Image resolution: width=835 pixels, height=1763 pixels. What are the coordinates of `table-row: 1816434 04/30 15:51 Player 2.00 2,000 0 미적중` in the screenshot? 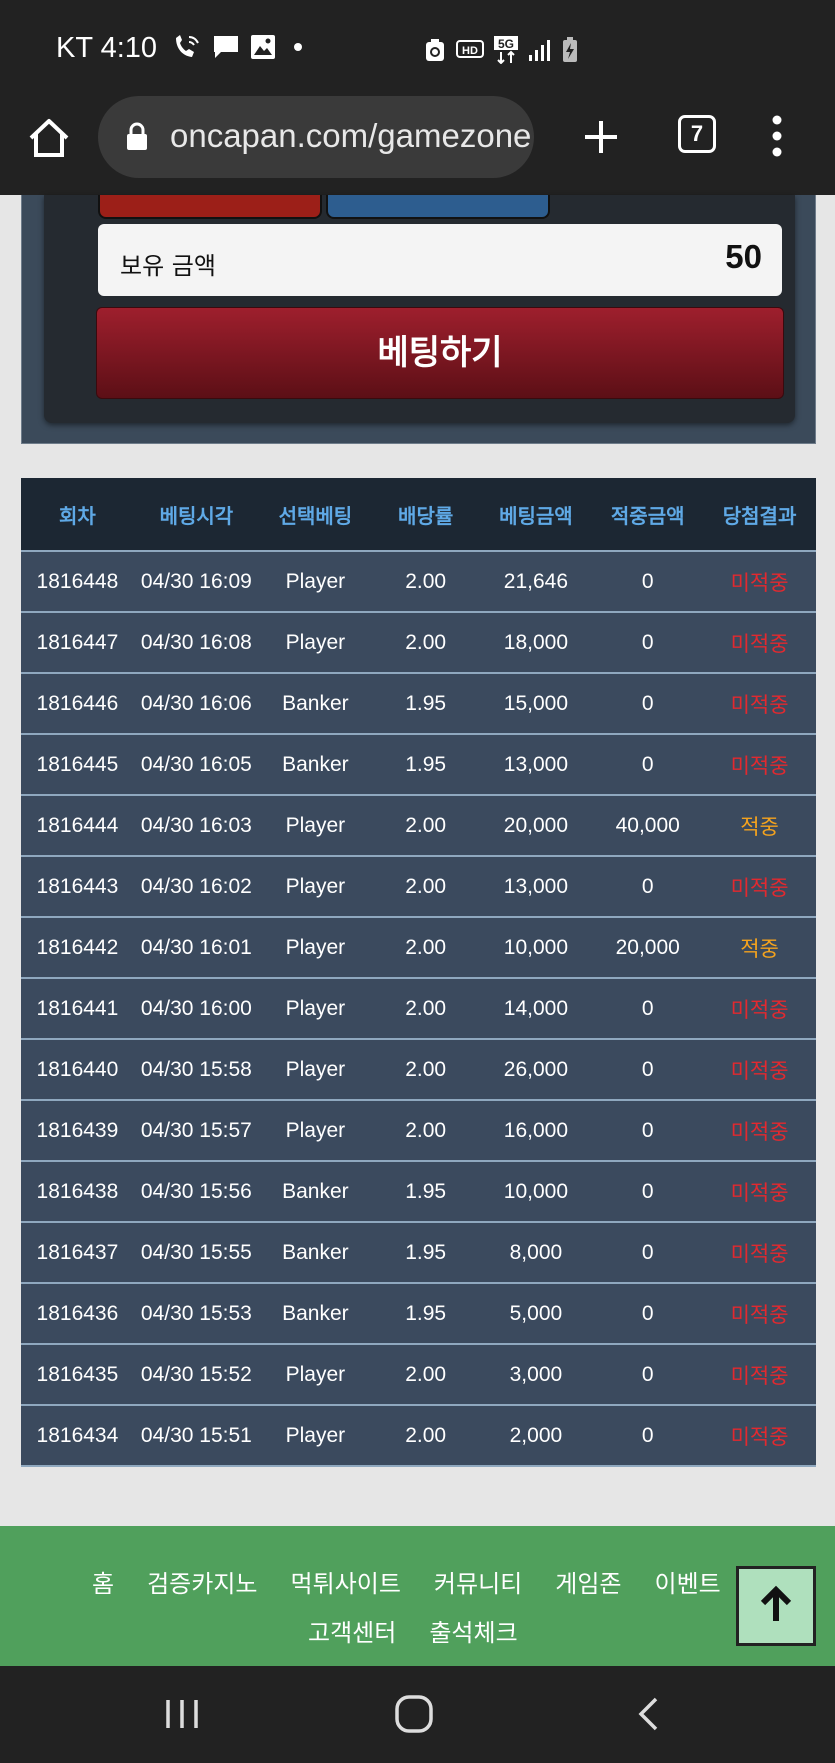 It's located at (418, 1435).